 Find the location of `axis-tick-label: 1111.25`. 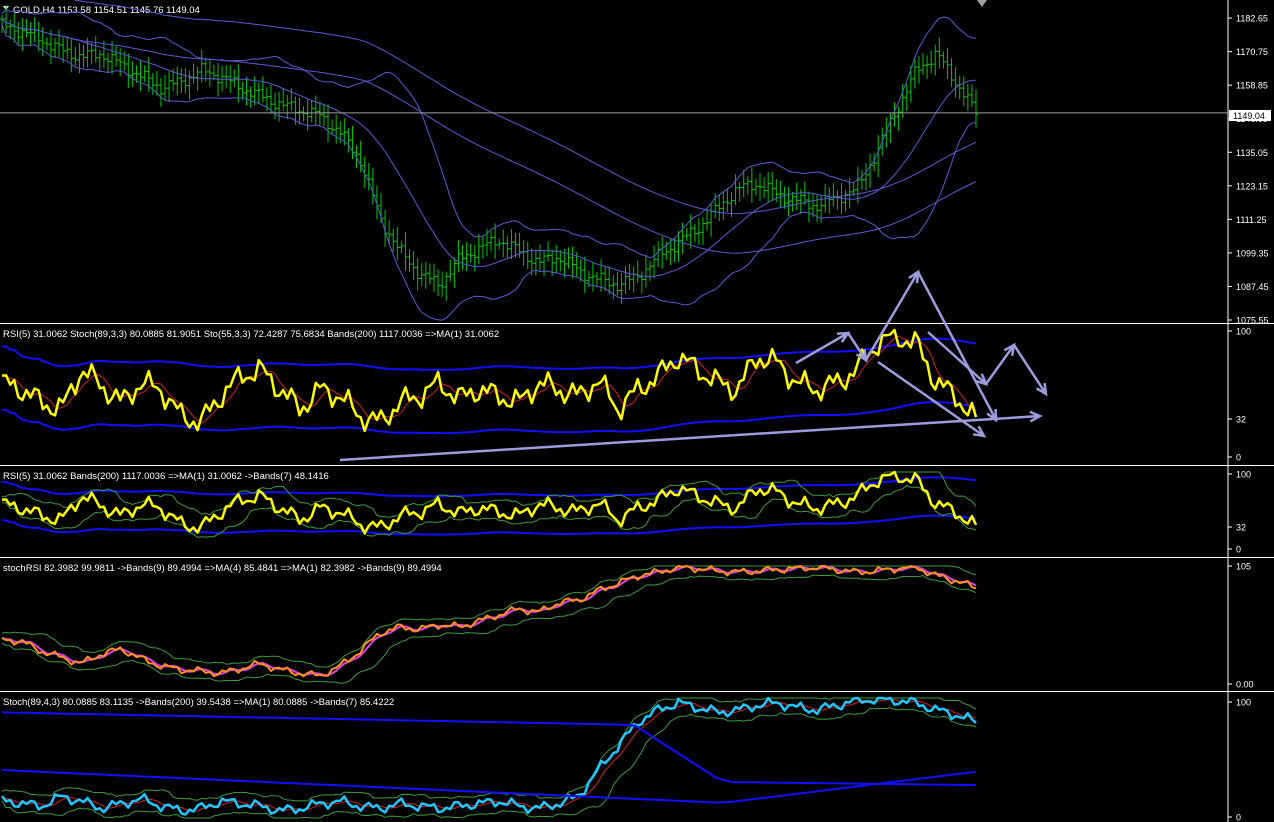

axis-tick-label: 1111.25 is located at coordinates (1251, 220).